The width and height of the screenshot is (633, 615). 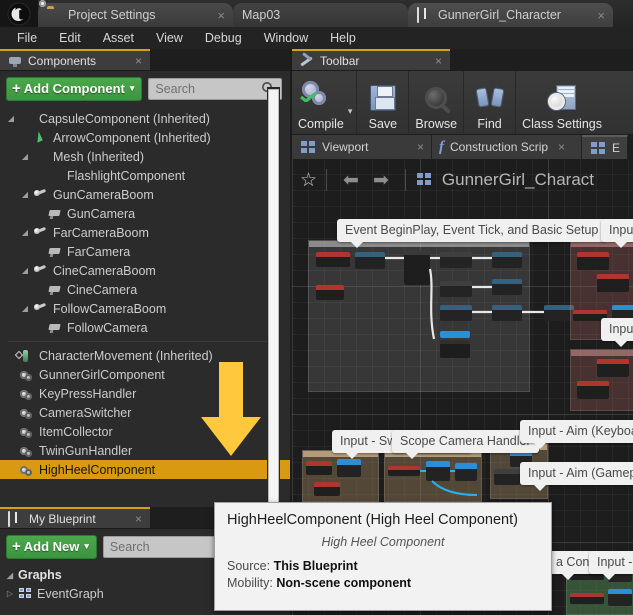 What do you see at coordinates (135, 15) in the screenshot?
I see `window-tab-project-settings: Project Settings ×` at bounding box center [135, 15].